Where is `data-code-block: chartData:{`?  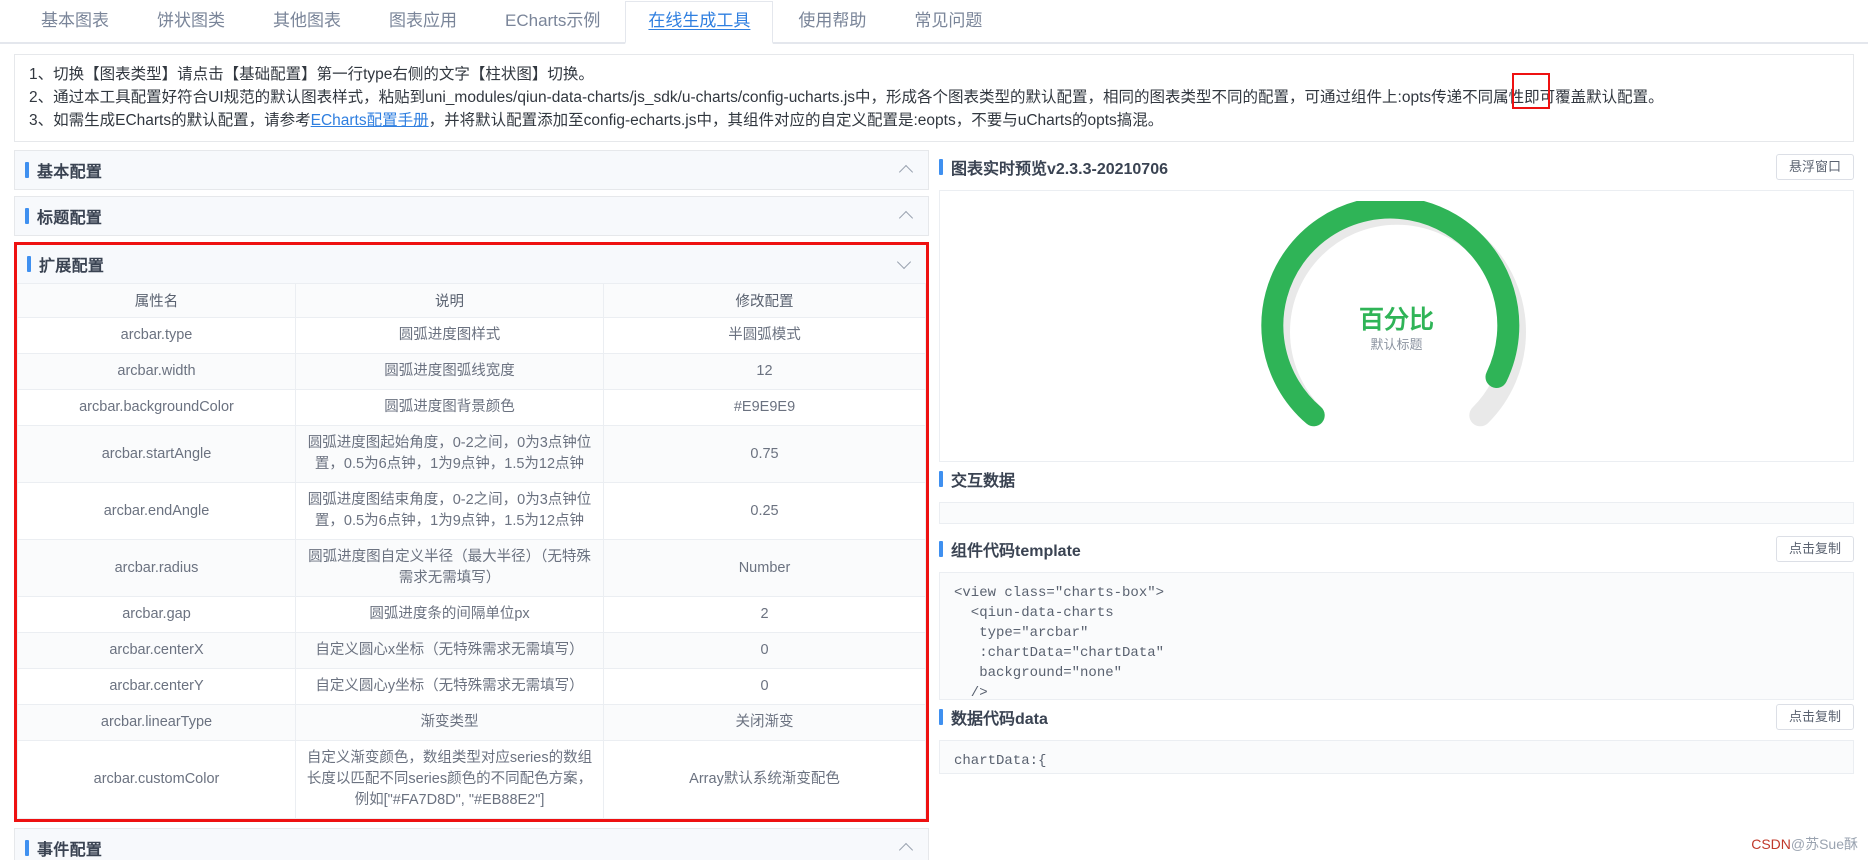 data-code-block: chartData:{ is located at coordinates (1396, 757).